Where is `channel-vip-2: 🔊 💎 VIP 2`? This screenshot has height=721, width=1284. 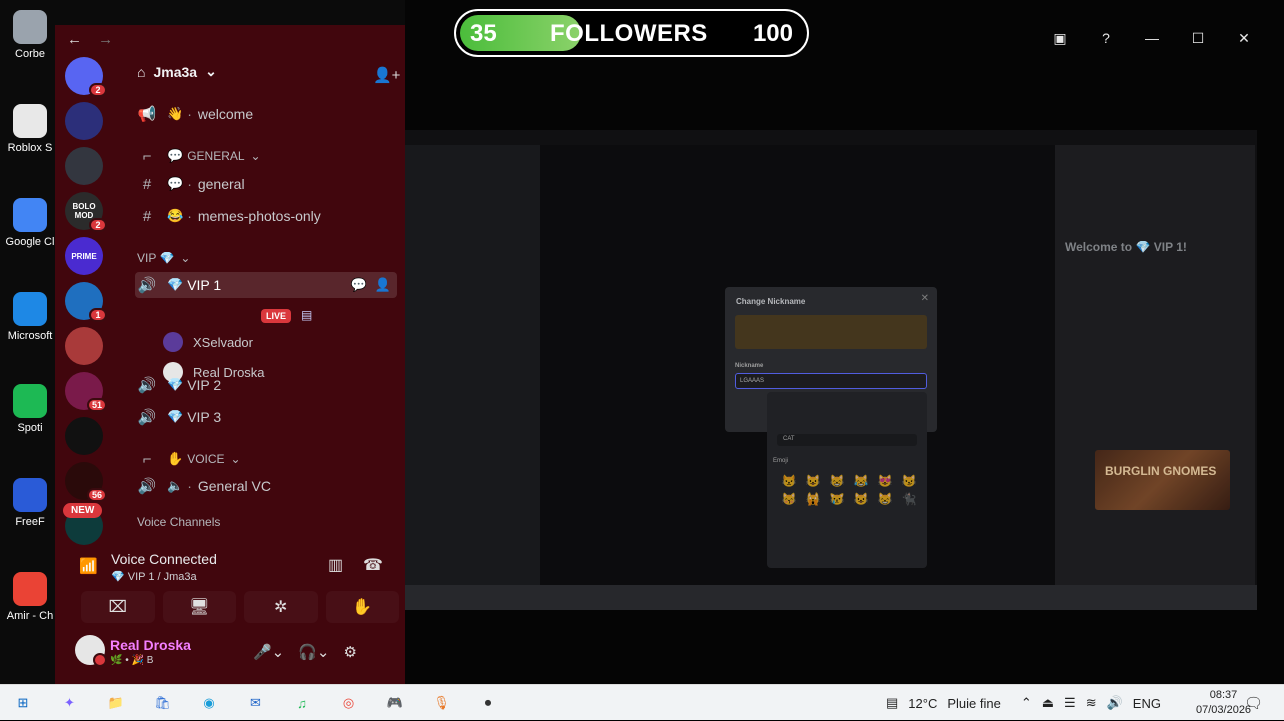 channel-vip-2: 🔊 💎 VIP 2 is located at coordinates (266, 385).